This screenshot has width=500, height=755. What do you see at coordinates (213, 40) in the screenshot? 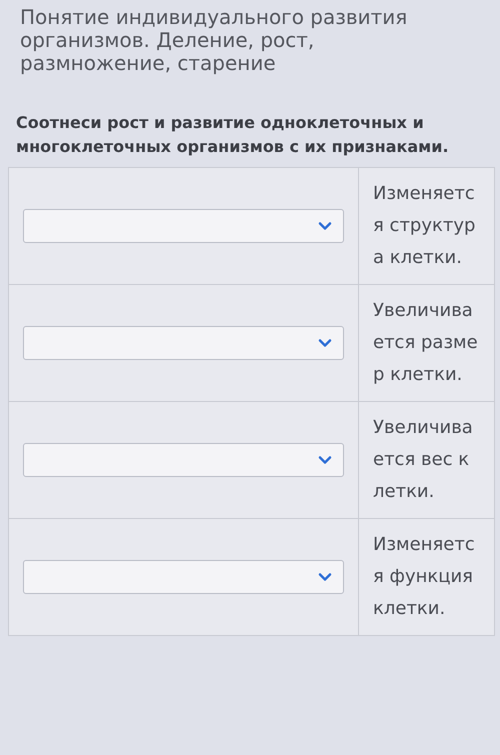
I see `lesson-title: Понятие индивидуального развития организмов. Деление, рост, размножение, старение` at bounding box center [213, 40].